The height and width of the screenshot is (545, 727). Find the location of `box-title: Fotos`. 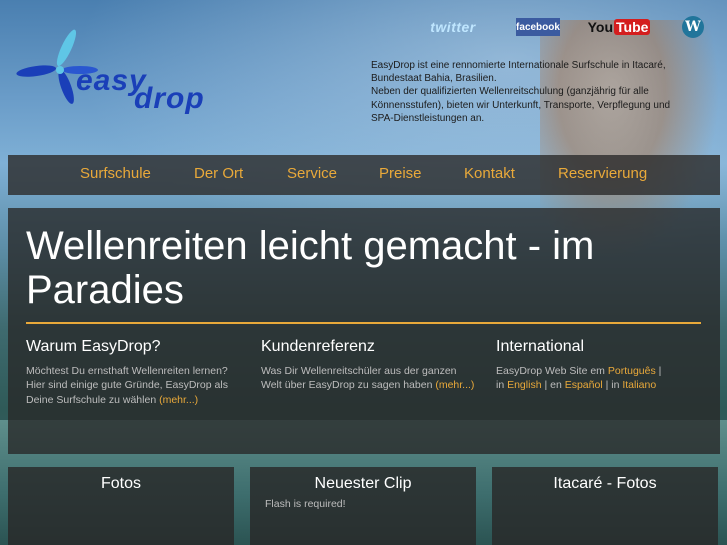

box-title: Fotos is located at coordinates (120, 483).